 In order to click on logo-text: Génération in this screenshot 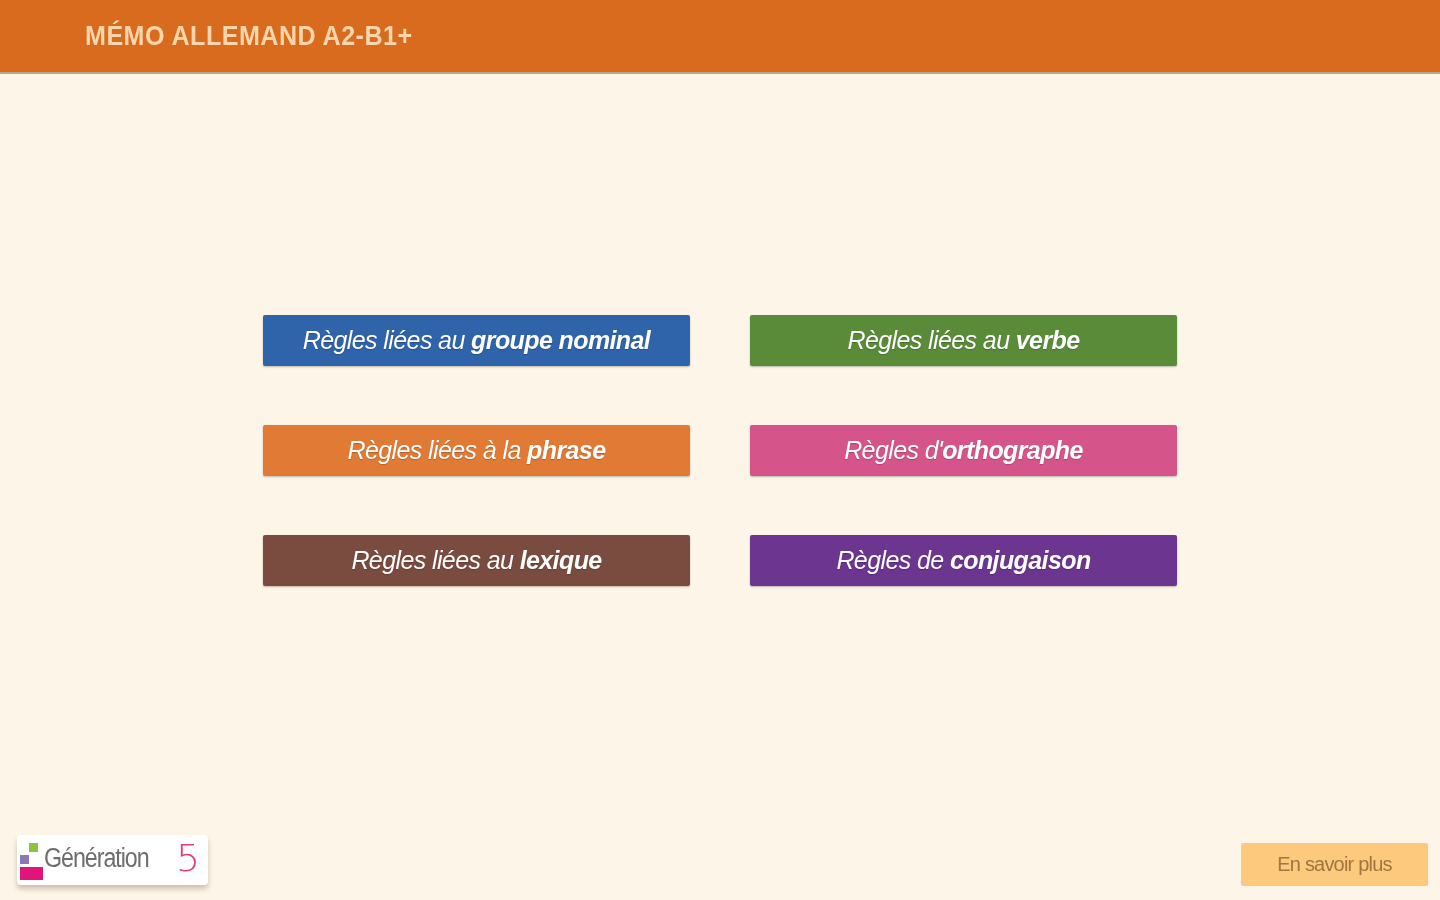, I will do `click(97, 858)`.